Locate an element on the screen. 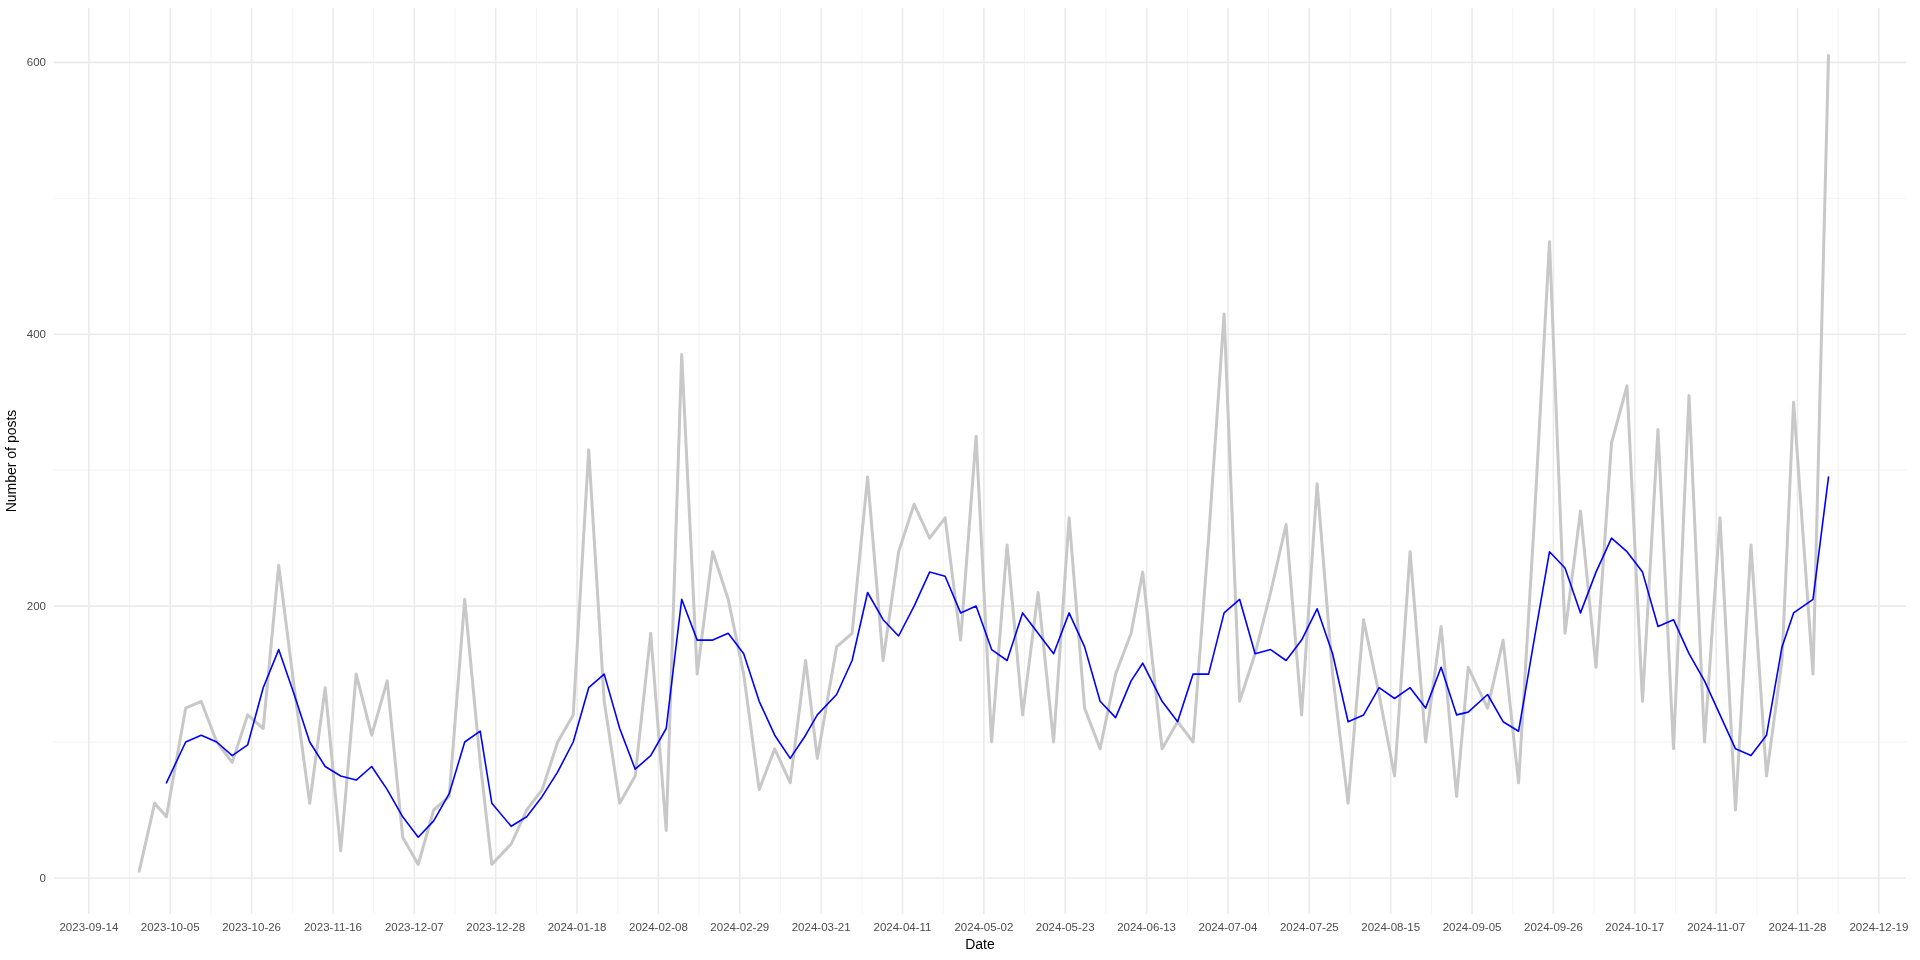 The height and width of the screenshot is (960, 1920). x-tick-label: 2024-12-19 is located at coordinates (1879, 927).